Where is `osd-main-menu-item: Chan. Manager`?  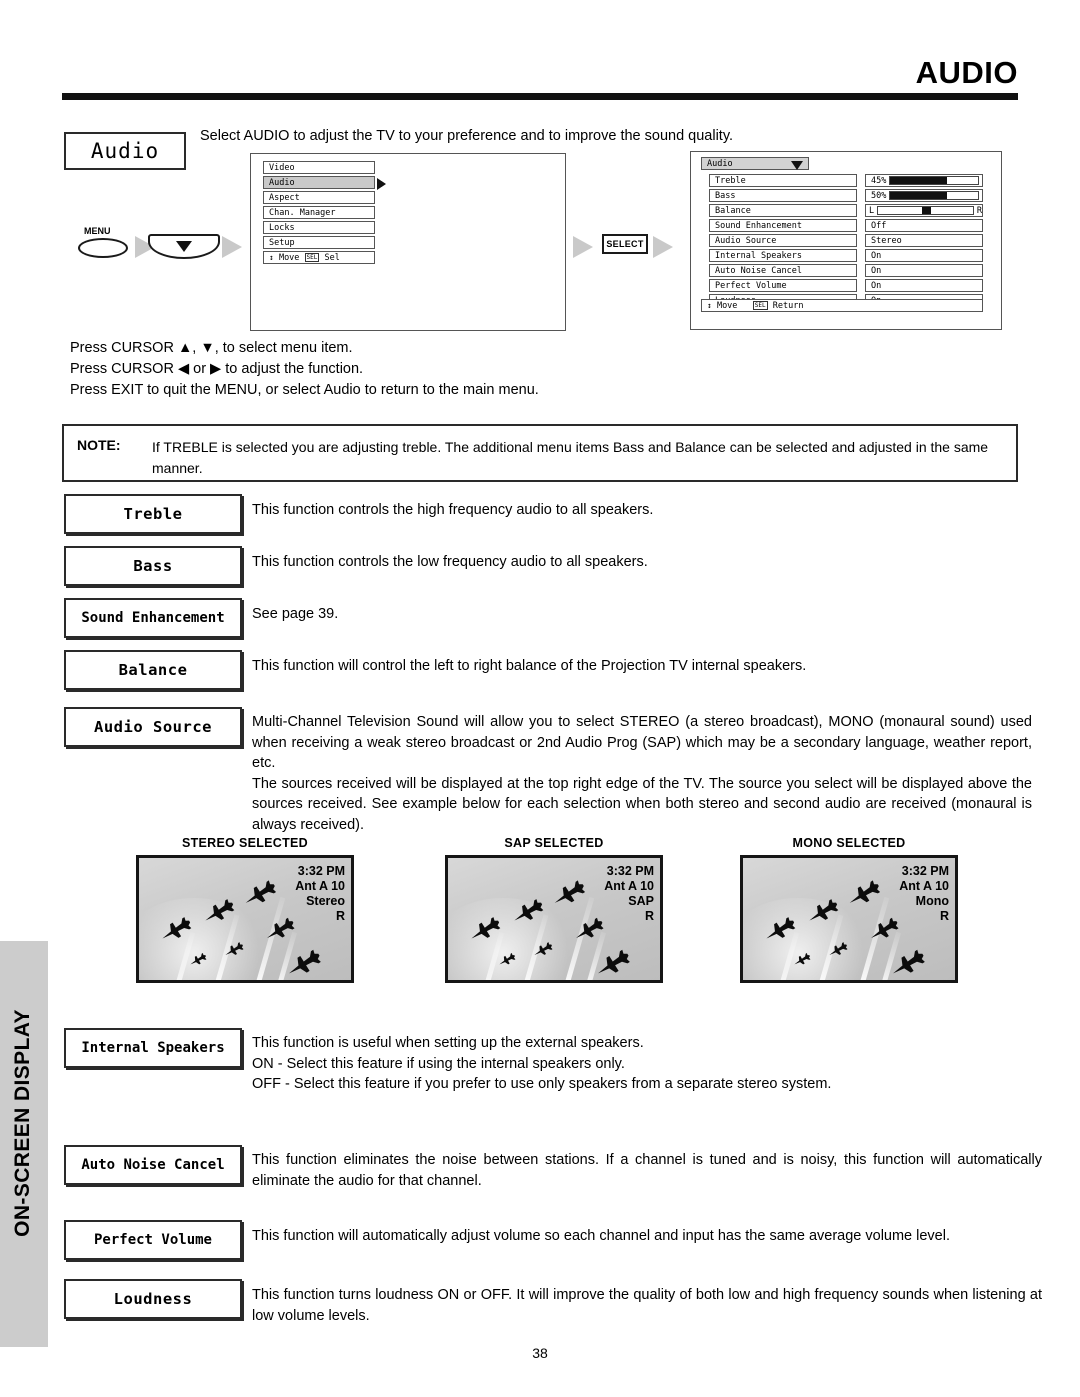
osd-main-menu-item: Chan. Manager is located at coordinates (319, 212).